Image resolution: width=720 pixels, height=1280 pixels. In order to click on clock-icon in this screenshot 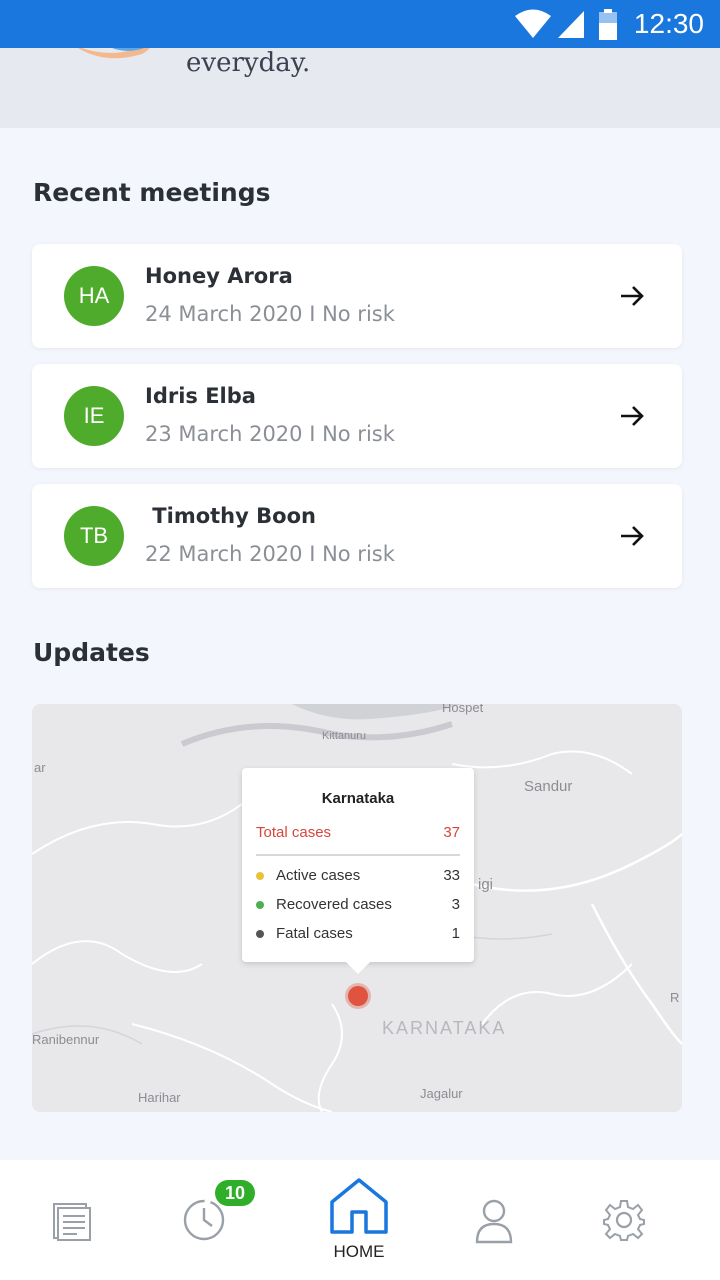, I will do `click(204, 1220)`.